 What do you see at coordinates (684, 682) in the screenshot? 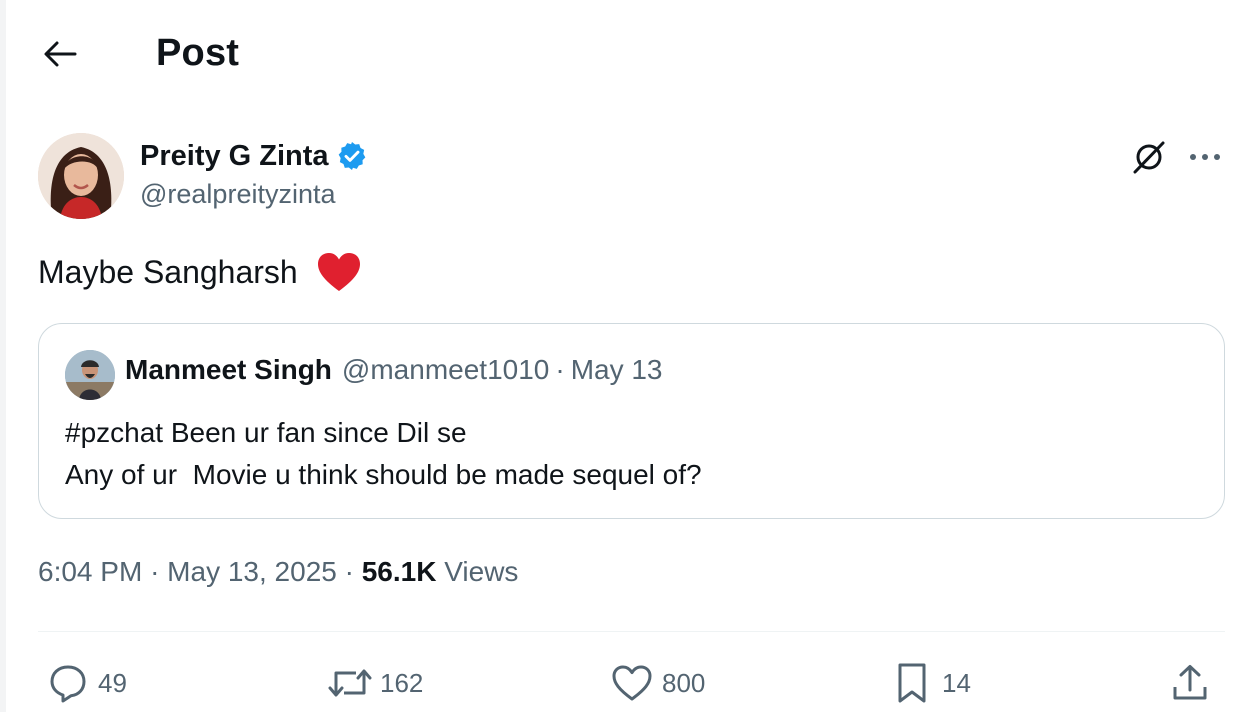
I see `like-count: 800` at bounding box center [684, 682].